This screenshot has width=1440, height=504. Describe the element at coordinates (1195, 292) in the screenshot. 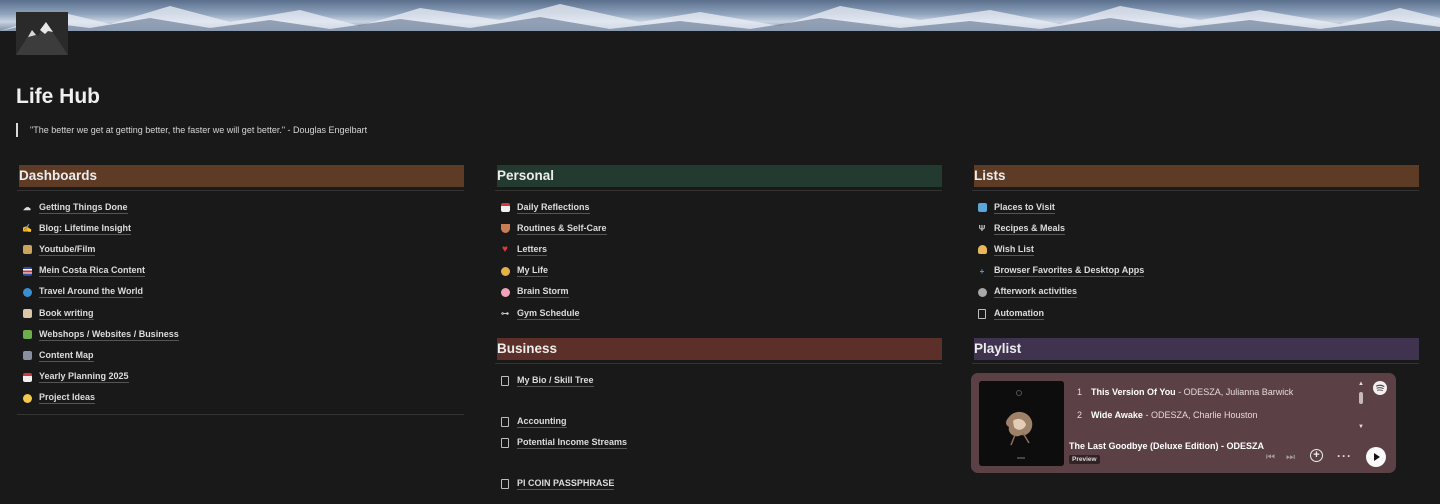

I see `list-item: Afterwork activities` at that location.